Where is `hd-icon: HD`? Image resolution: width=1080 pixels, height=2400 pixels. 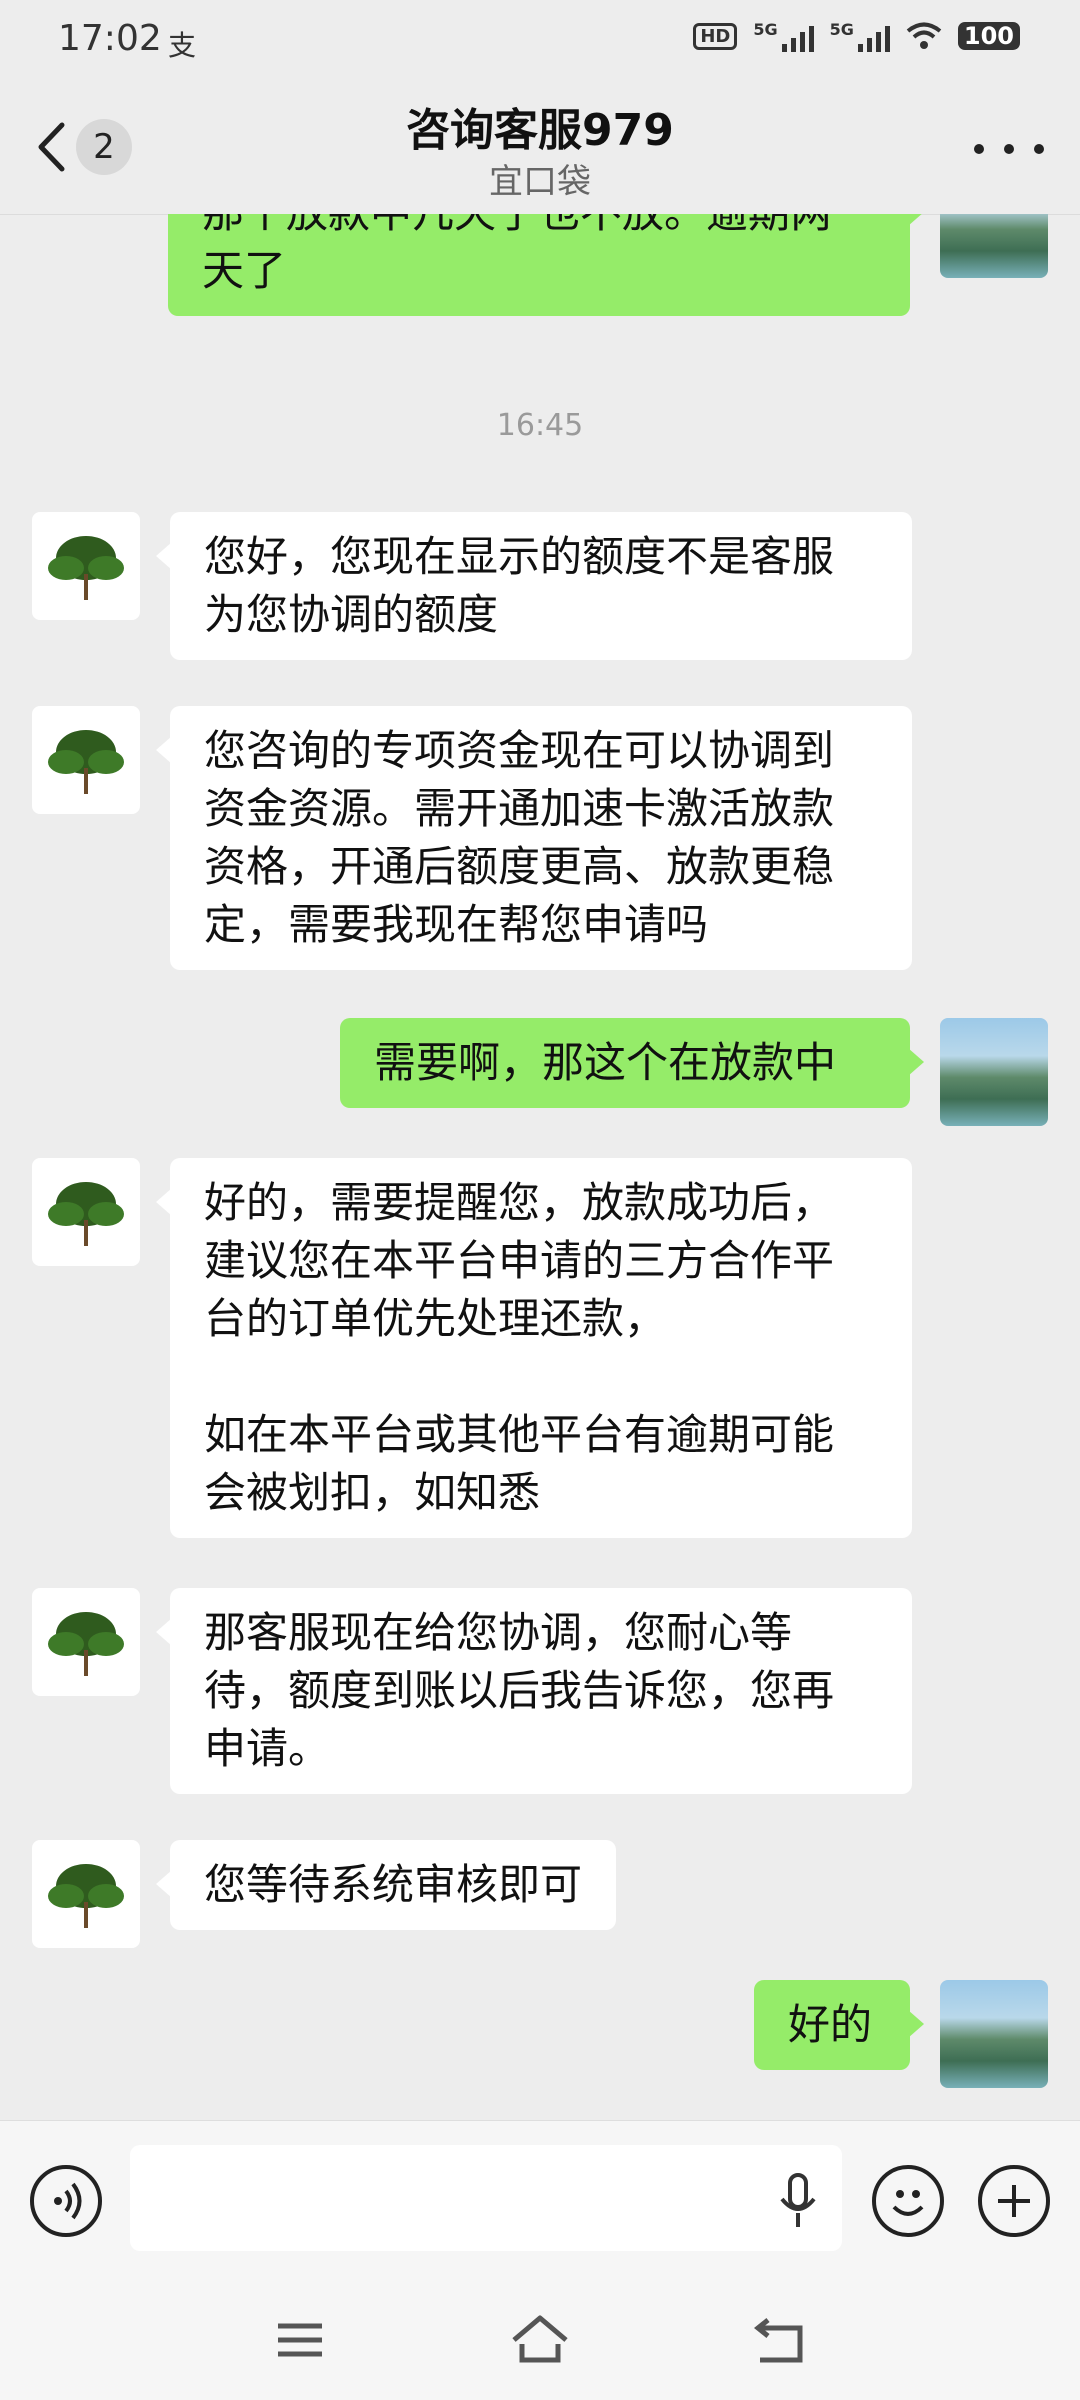
hd-icon: HD is located at coordinates (715, 36).